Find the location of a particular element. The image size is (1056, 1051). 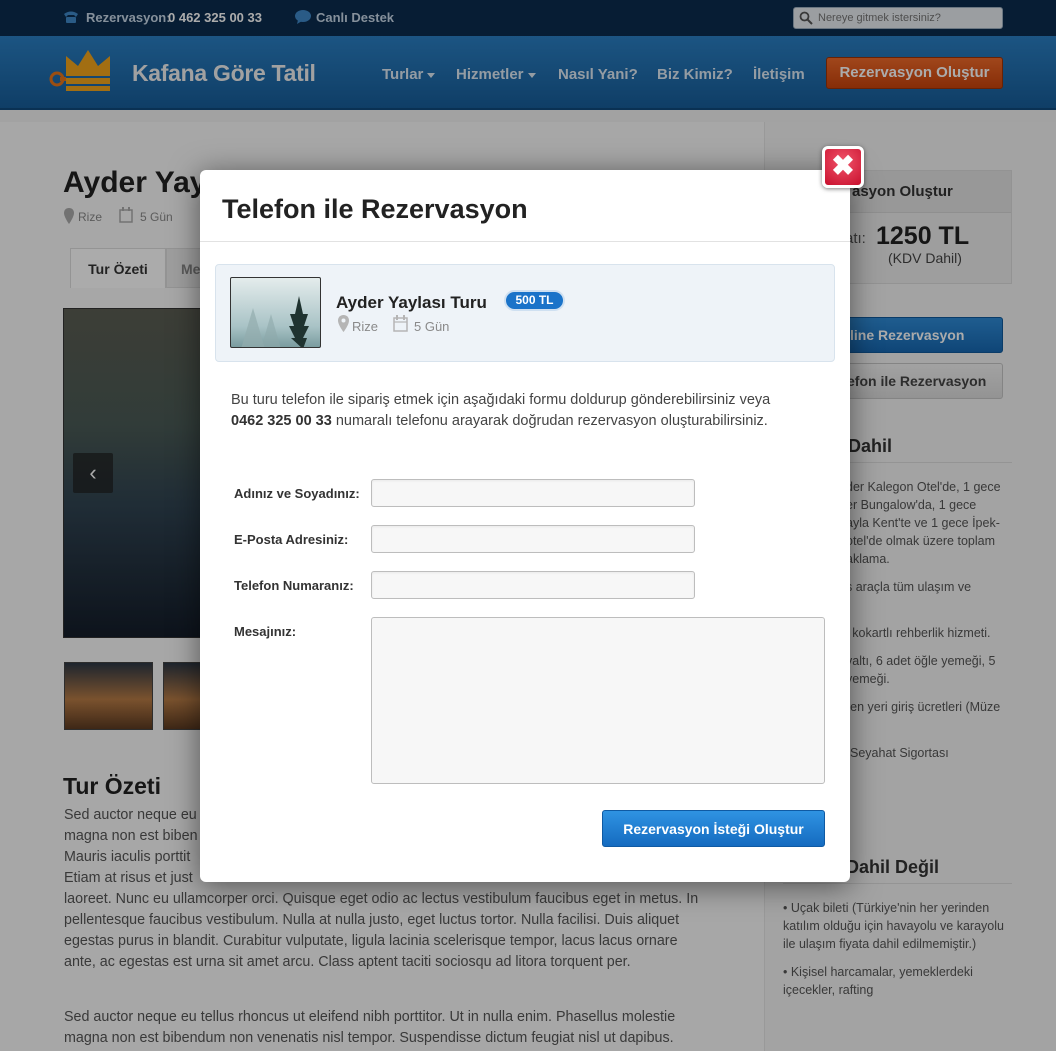

message-field is located at coordinates (598, 700).